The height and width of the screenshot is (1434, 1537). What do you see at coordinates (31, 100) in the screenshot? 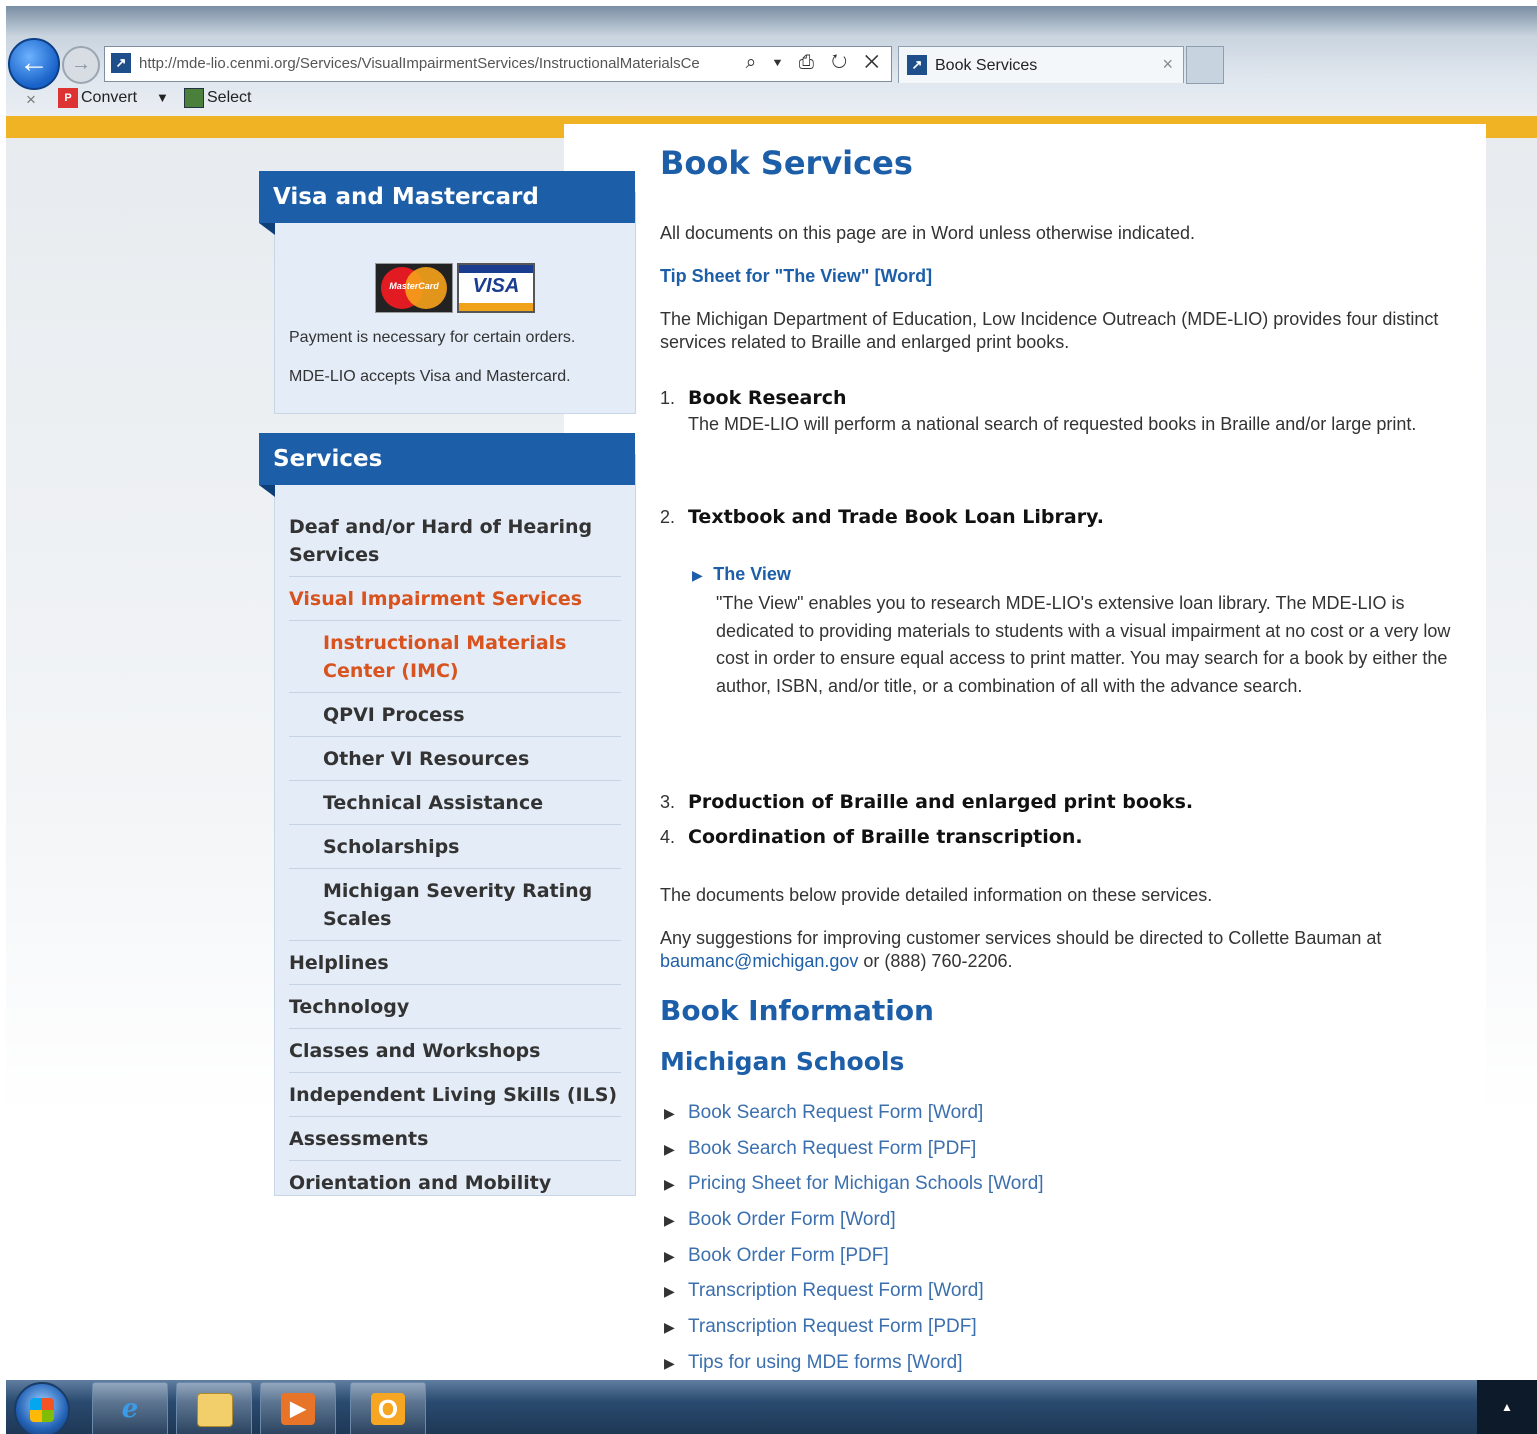
I see `toolbar-close-icon: ×` at bounding box center [31, 100].